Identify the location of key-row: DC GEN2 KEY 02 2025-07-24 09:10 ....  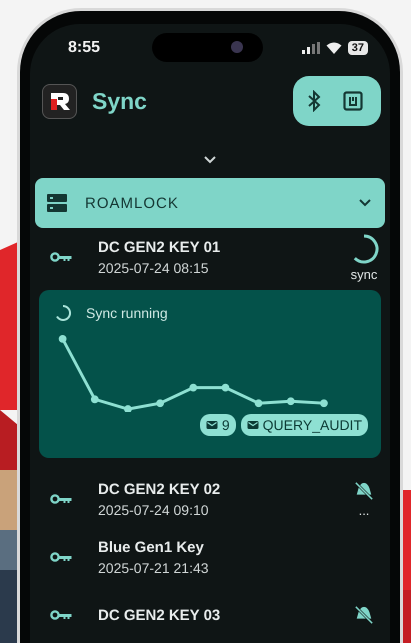
(210, 499).